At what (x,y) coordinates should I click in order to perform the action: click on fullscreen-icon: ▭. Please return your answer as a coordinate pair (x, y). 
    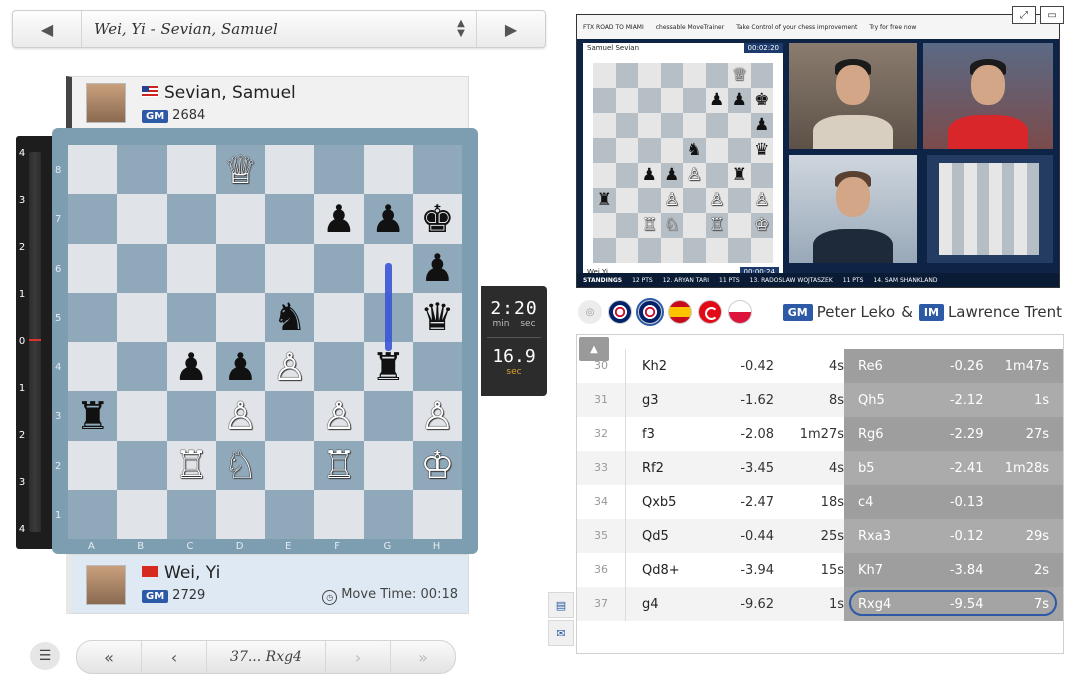
    Looking at the image, I should click on (1052, 15).